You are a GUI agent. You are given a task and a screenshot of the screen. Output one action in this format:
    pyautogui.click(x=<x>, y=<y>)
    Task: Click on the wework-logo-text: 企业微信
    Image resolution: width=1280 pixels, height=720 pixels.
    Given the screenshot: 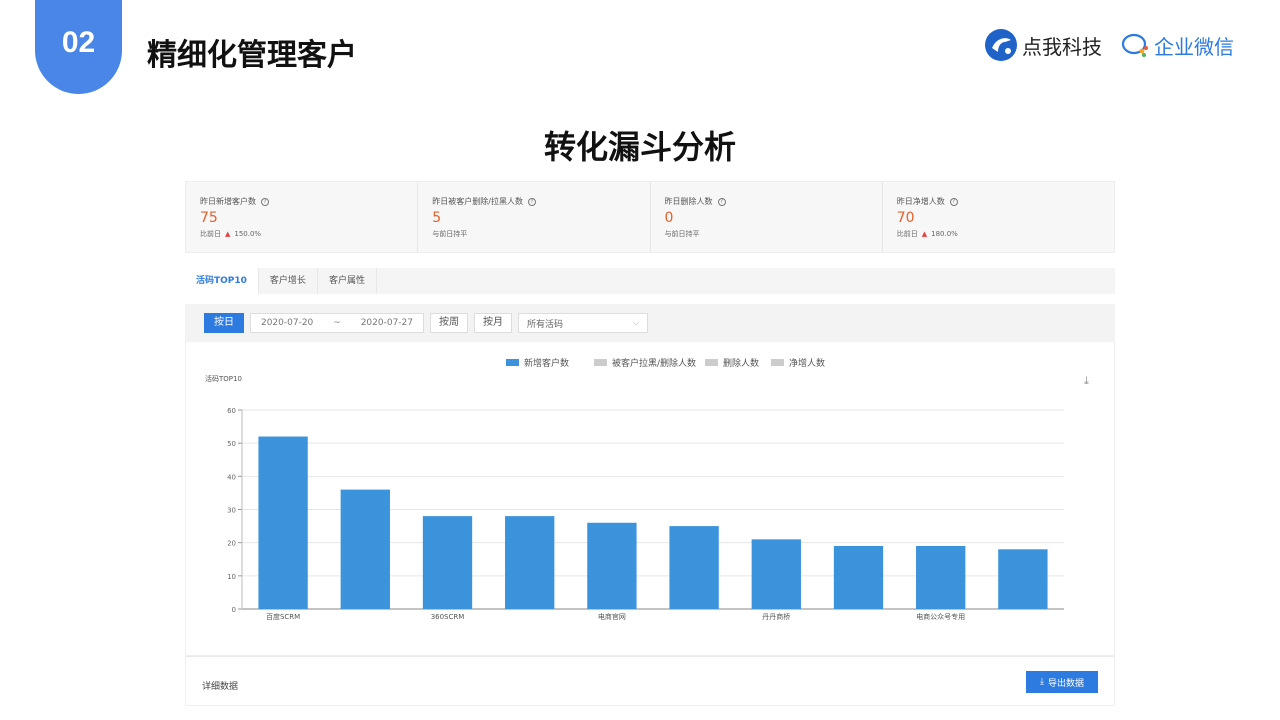 What is the action you would take?
    pyautogui.click(x=1194, y=46)
    